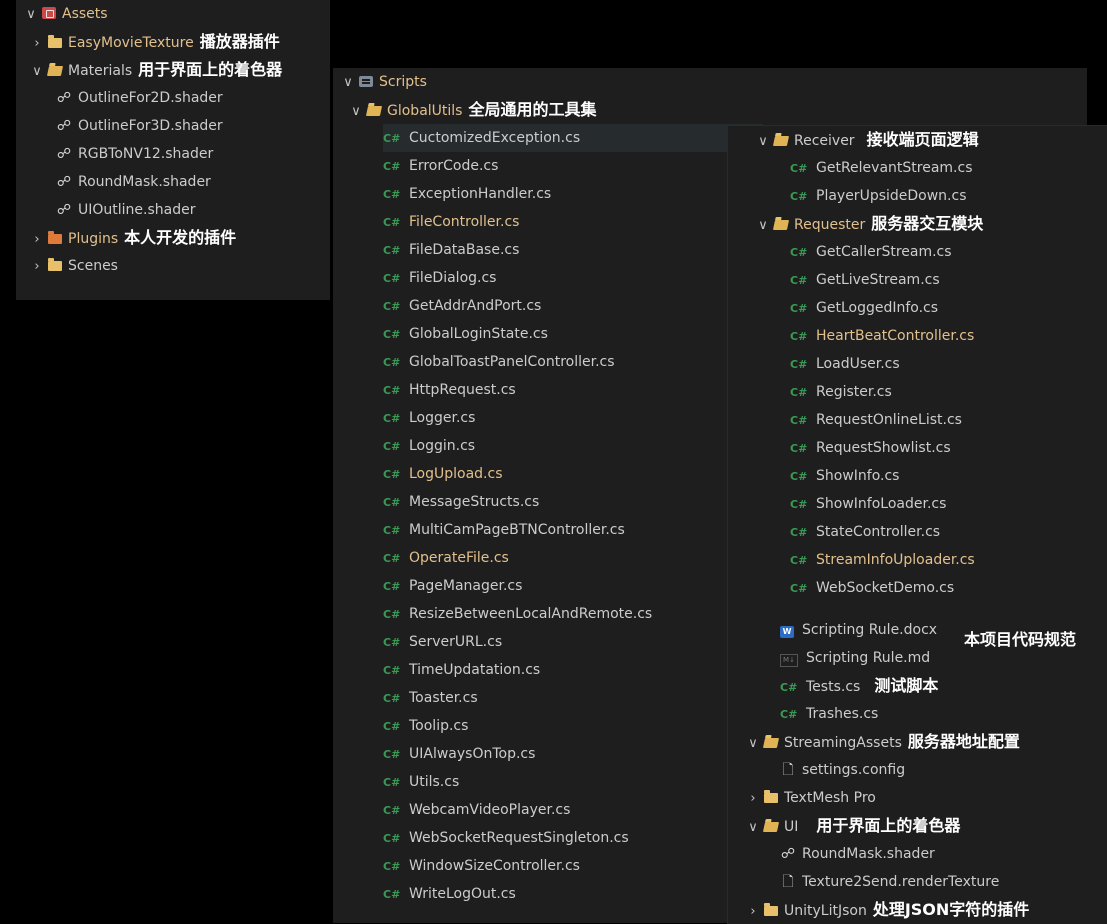  I want to click on file-item: C# RequestOnlineList.cs, so click(876, 420).